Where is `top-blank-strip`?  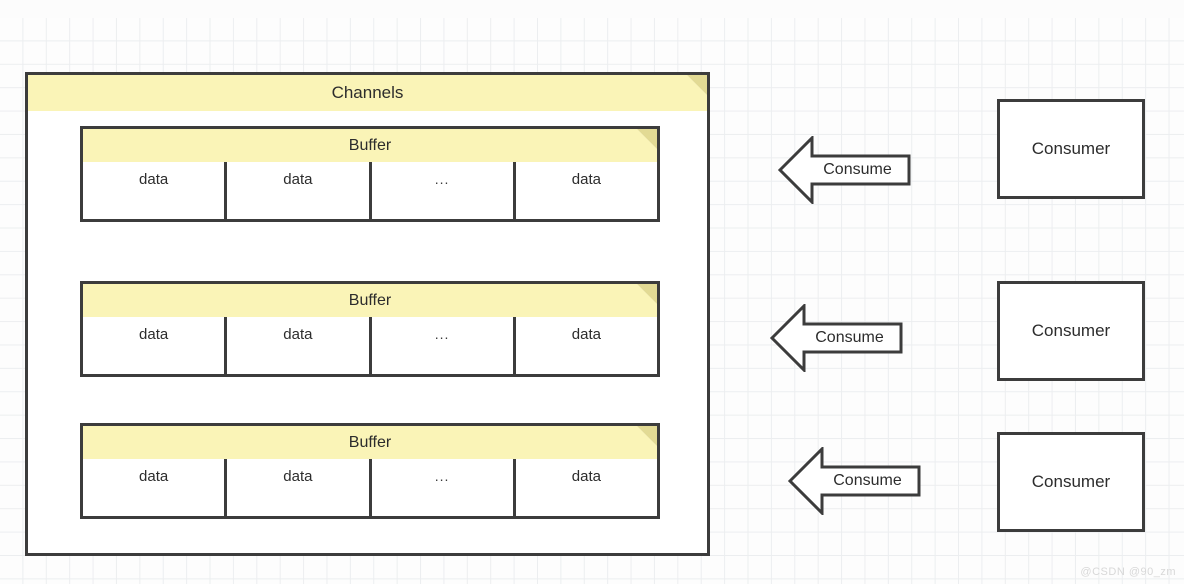
top-blank-strip is located at coordinates (592, 9).